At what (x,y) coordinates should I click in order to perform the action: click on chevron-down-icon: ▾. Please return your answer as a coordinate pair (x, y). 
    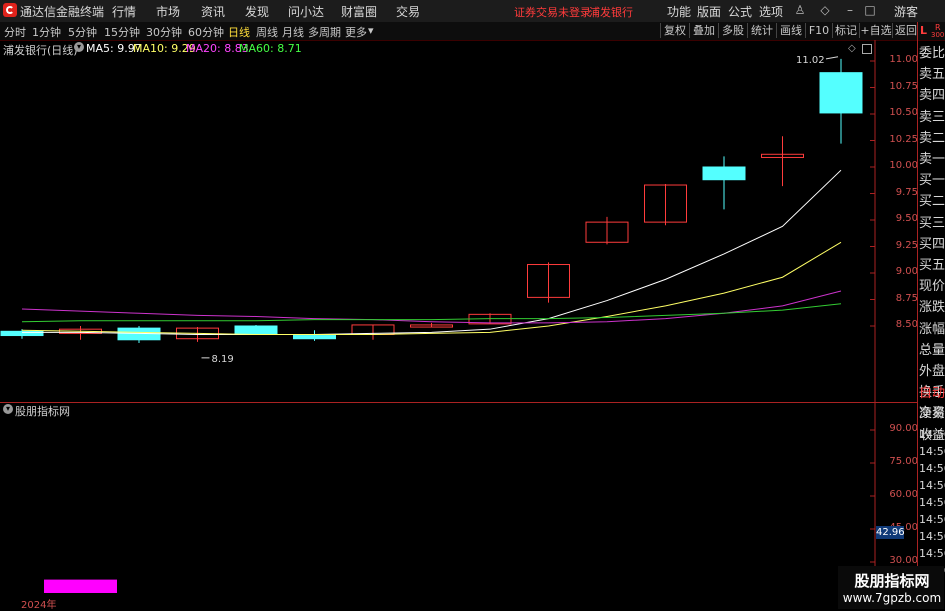
    Looking at the image, I should click on (371, 30).